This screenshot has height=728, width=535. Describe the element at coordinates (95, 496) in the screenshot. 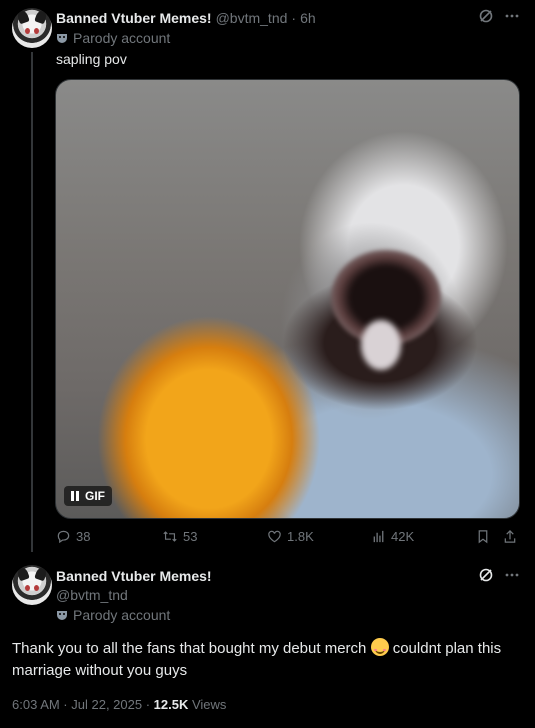

I see `gif-label: GIF` at that location.